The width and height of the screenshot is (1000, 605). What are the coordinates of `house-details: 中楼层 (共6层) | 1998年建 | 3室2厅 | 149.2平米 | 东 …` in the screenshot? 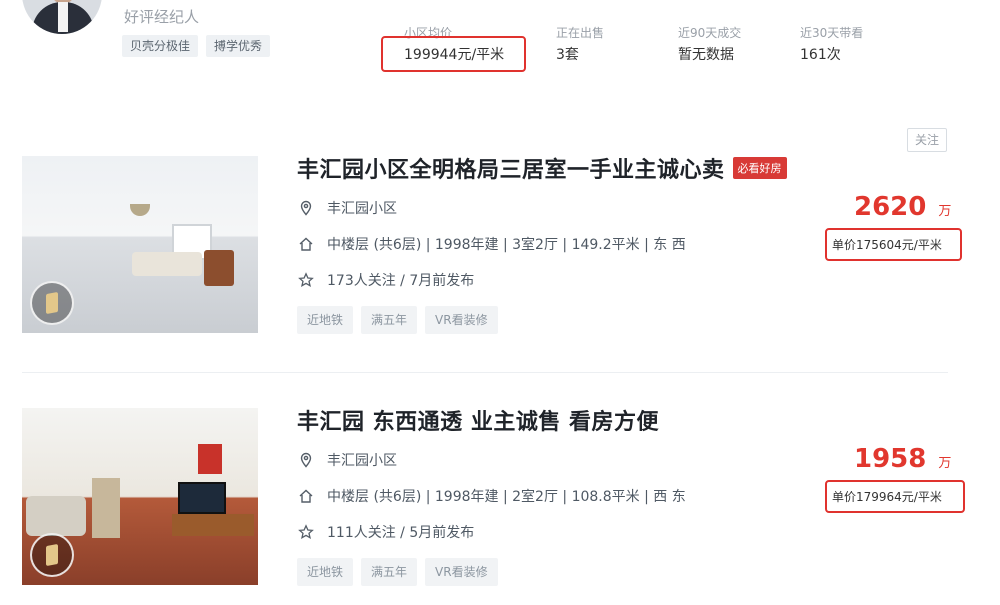 It's located at (506, 245).